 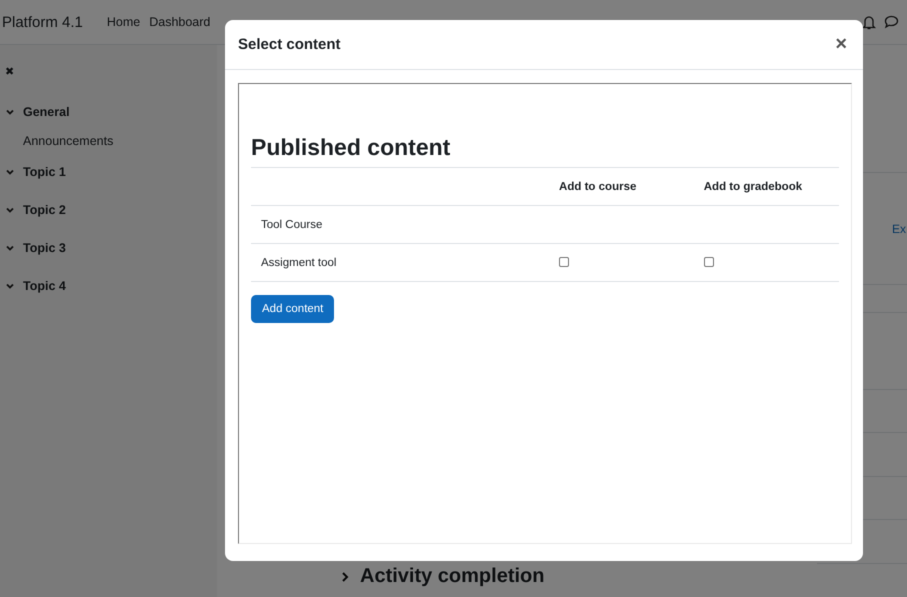 I want to click on close-button: ×, so click(x=841, y=44).